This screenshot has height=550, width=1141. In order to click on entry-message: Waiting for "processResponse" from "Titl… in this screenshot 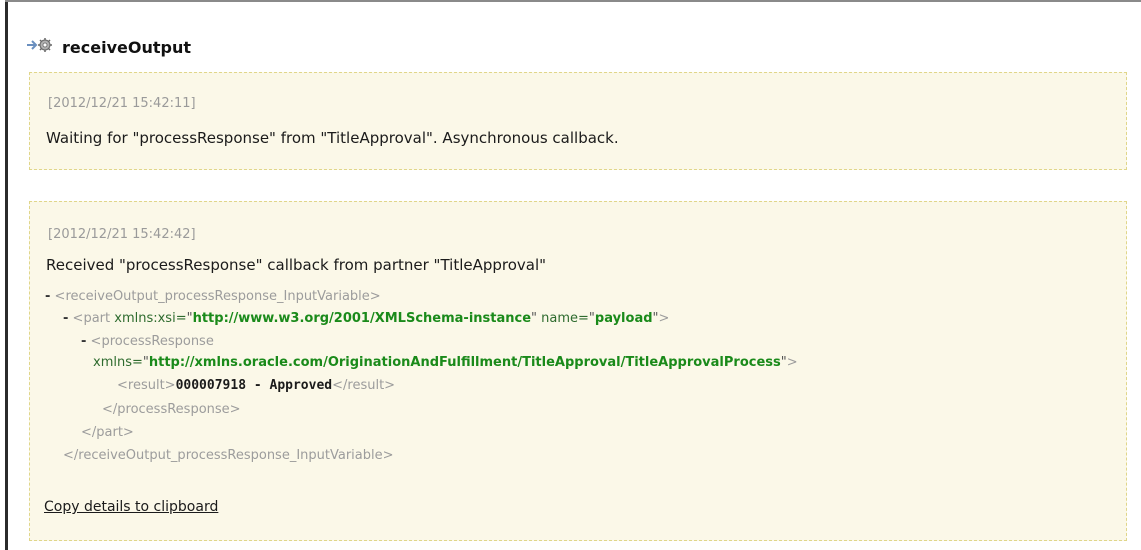, I will do `click(332, 138)`.